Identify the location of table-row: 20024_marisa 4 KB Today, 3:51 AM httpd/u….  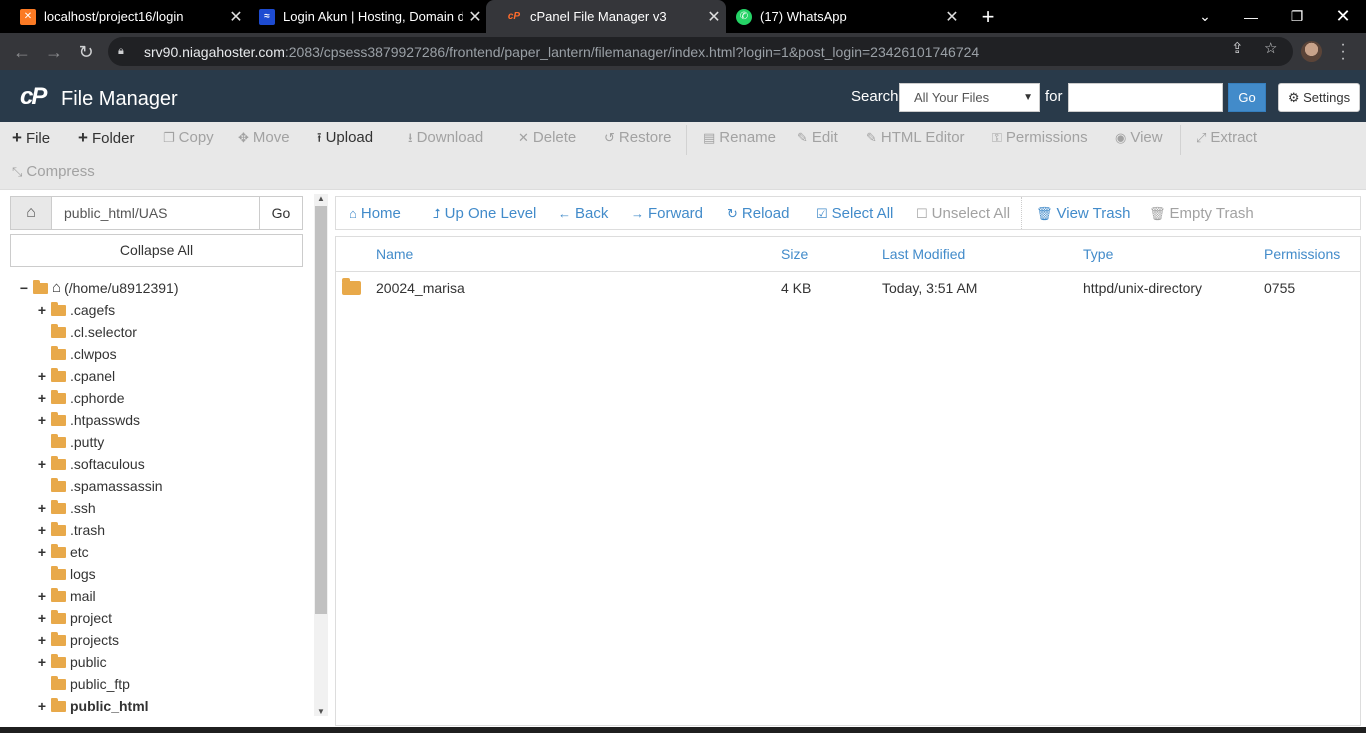
(848, 288).